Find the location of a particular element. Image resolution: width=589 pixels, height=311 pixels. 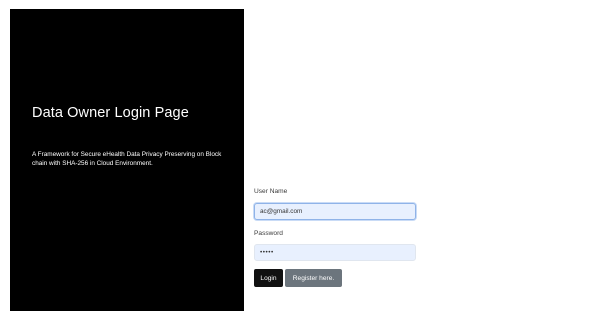

username-input is located at coordinates (335, 211).